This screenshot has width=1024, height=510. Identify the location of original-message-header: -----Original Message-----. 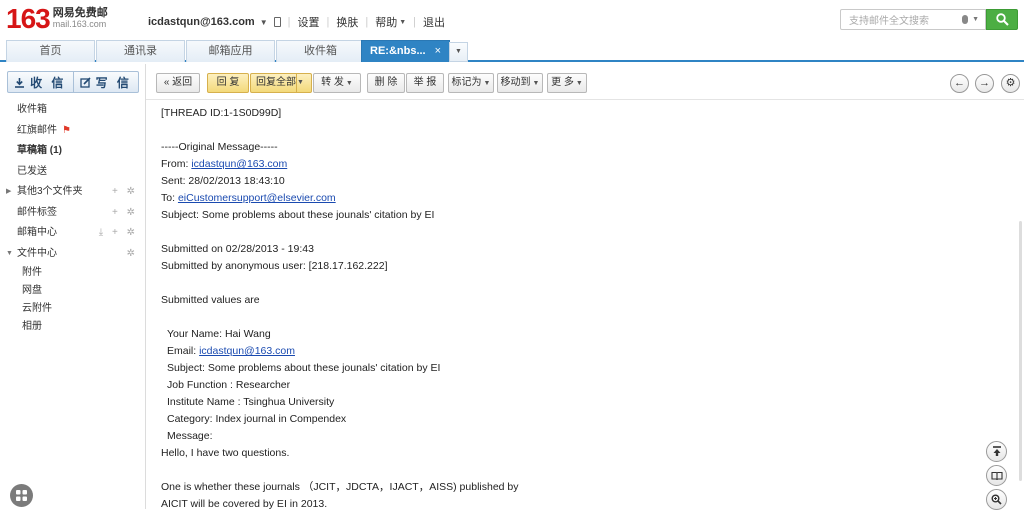
(219, 147).